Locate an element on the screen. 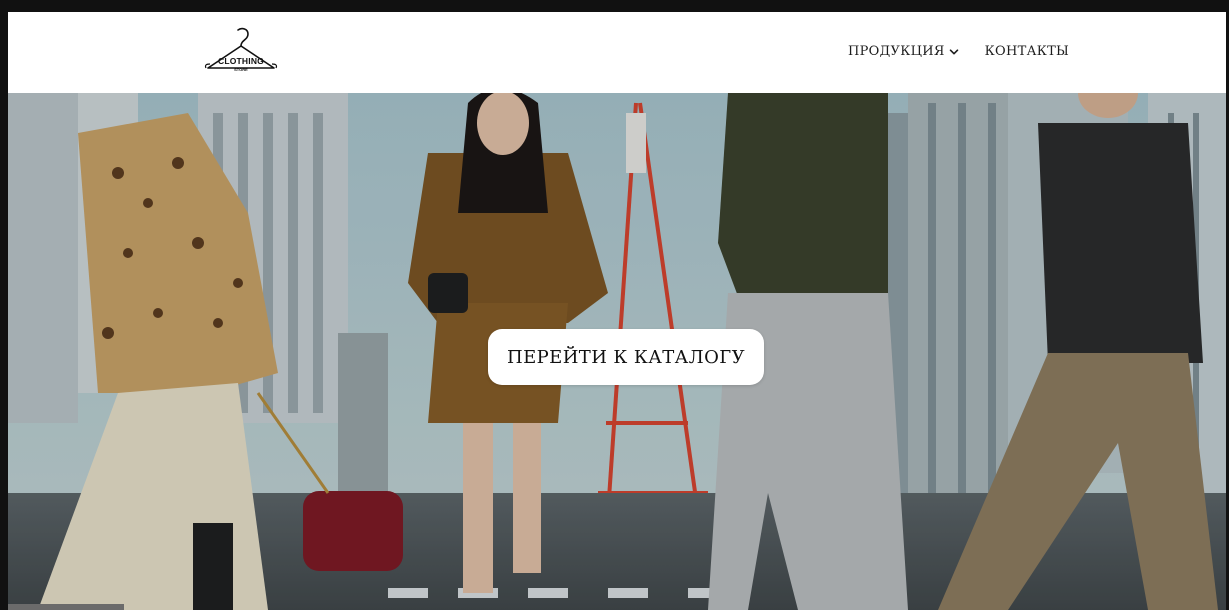 The image size is (1229, 610). nav-item-contacts: КОНТАКТЫ is located at coordinates (1027, 51).